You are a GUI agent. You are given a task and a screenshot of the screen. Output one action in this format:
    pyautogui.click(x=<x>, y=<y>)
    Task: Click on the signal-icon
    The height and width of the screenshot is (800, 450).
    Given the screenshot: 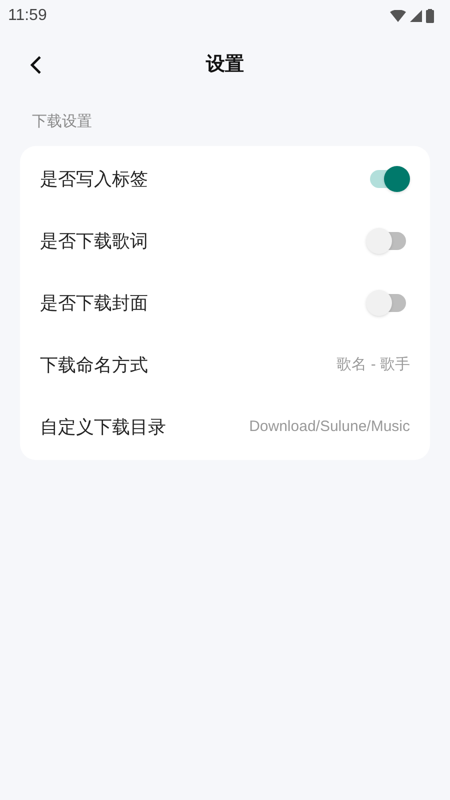 What is the action you would take?
    pyautogui.click(x=416, y=16)
    